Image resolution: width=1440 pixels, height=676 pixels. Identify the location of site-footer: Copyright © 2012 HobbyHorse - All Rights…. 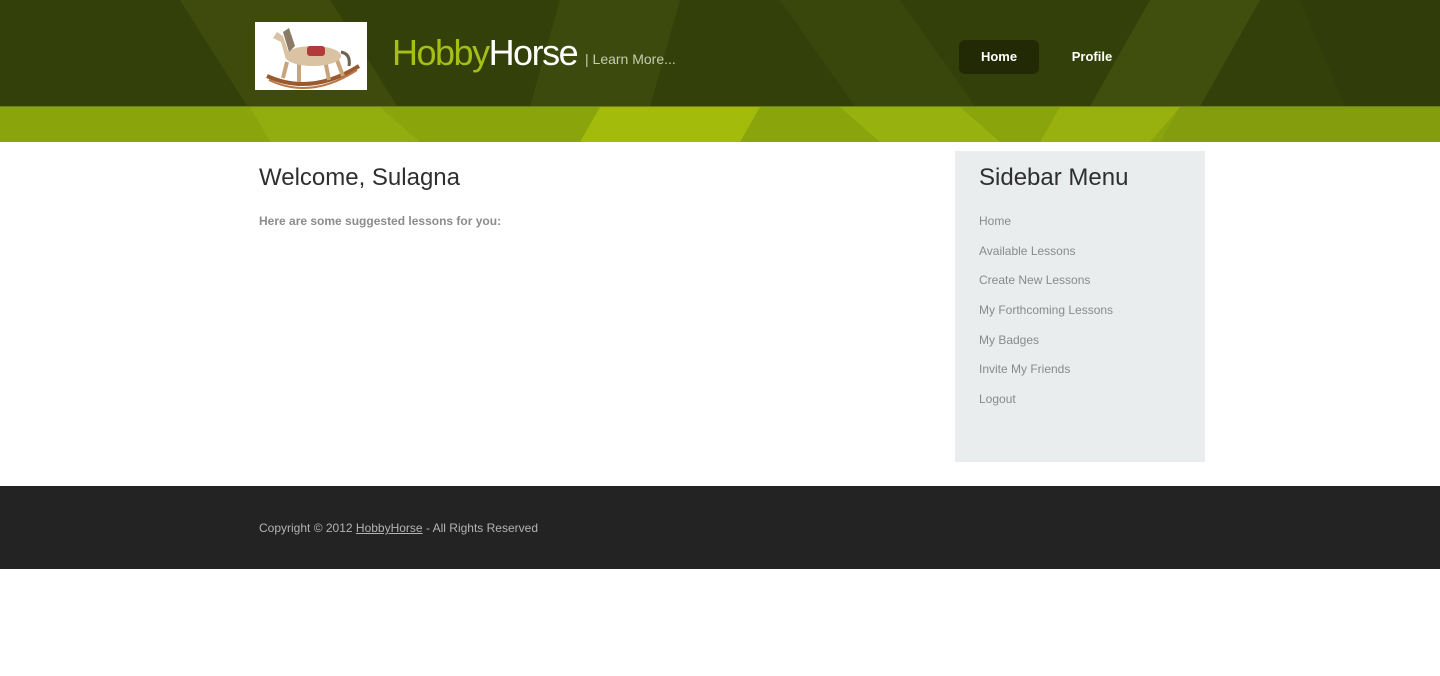
(720, 527).